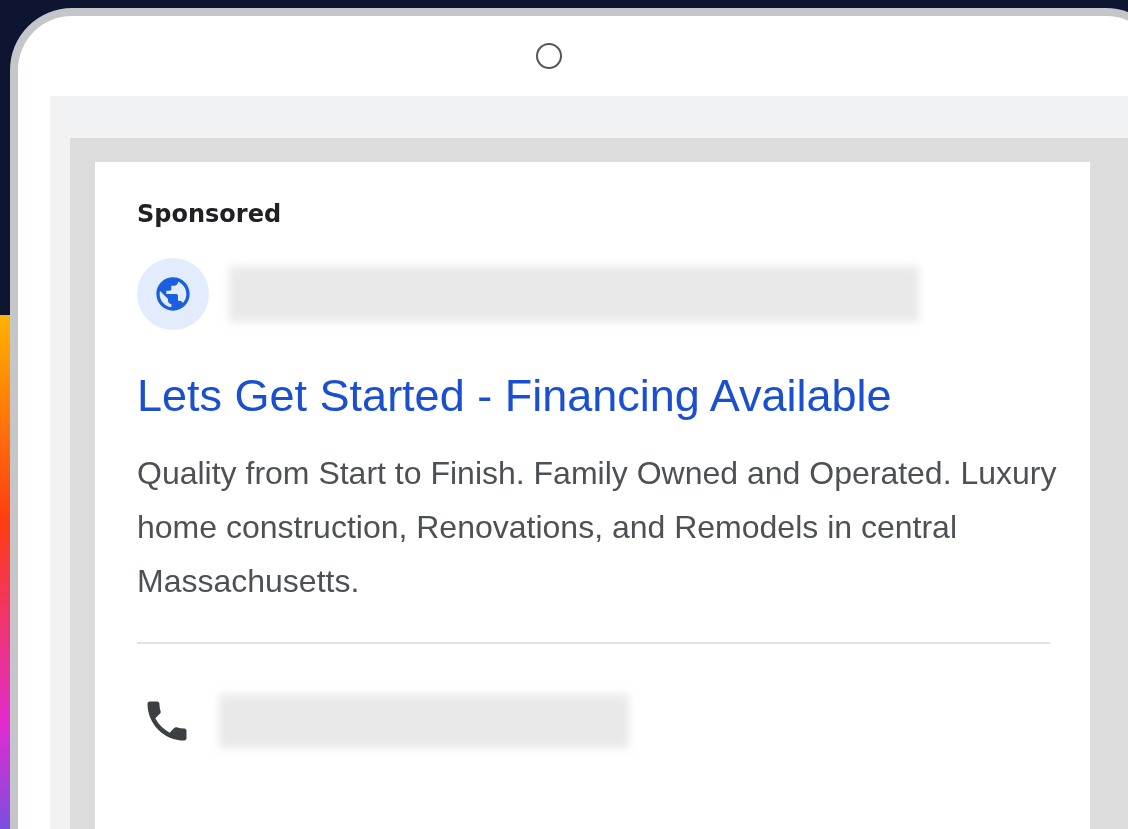 The height and width of the screenshot is (829, 1128). I want to click on camera-icon, so click(549, 56).